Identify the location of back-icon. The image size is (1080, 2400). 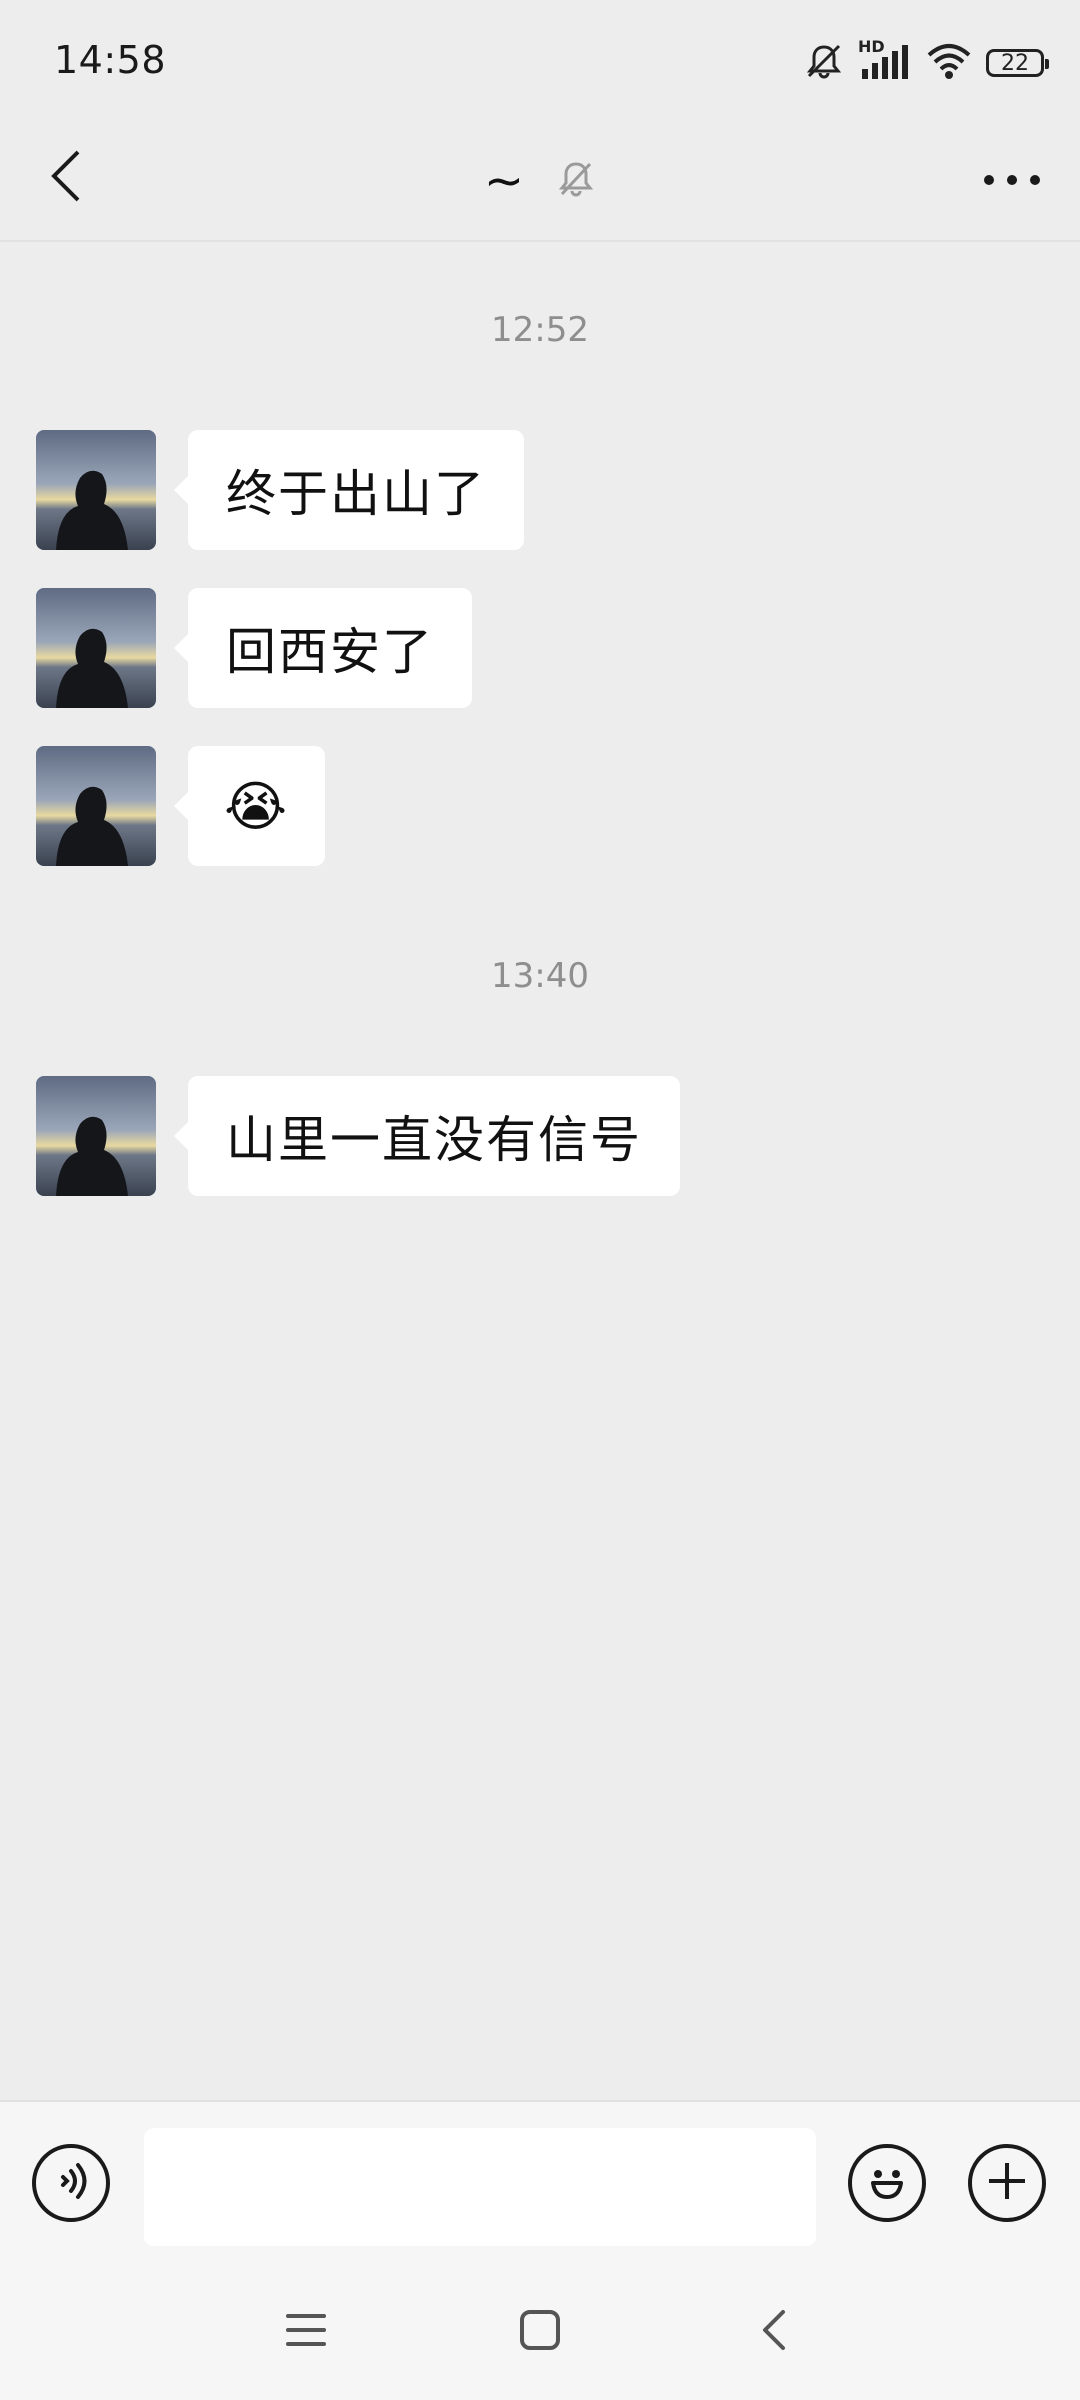
(774, 2332).